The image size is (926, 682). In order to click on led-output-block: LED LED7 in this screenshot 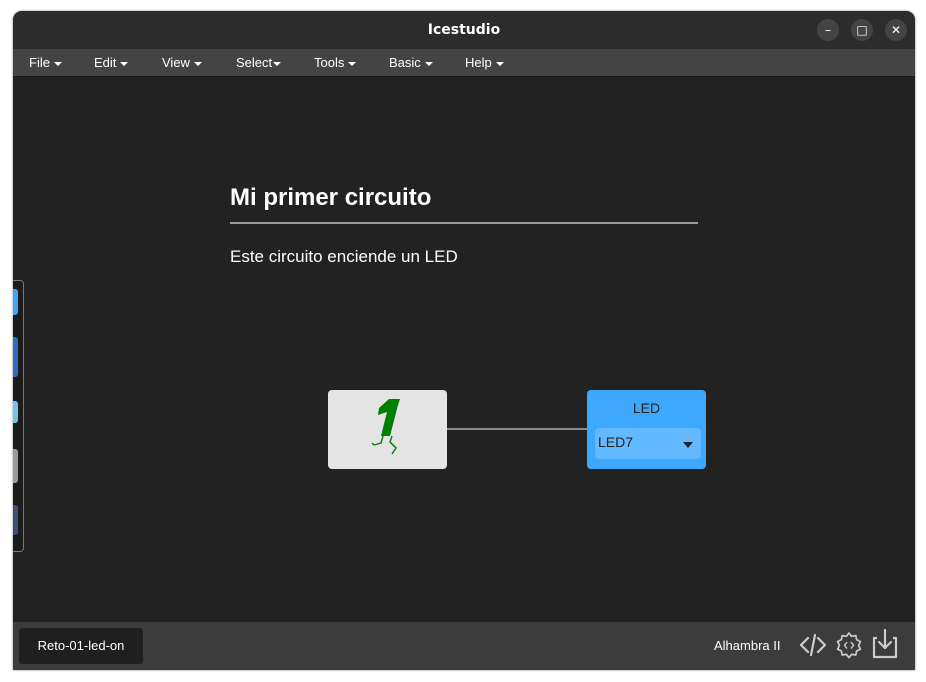, I will do `click(646, 429)`.